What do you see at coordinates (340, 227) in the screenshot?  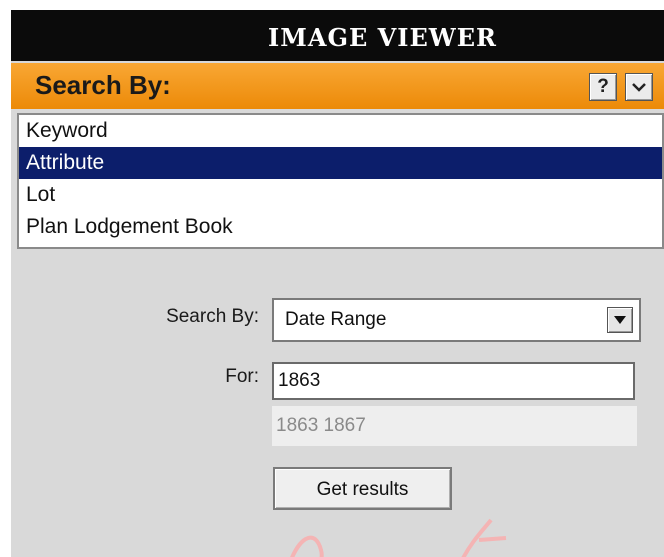 I see `search-type-plan-lodgement-book: Plan Lodgement Book` at bounding box center [340, 227].